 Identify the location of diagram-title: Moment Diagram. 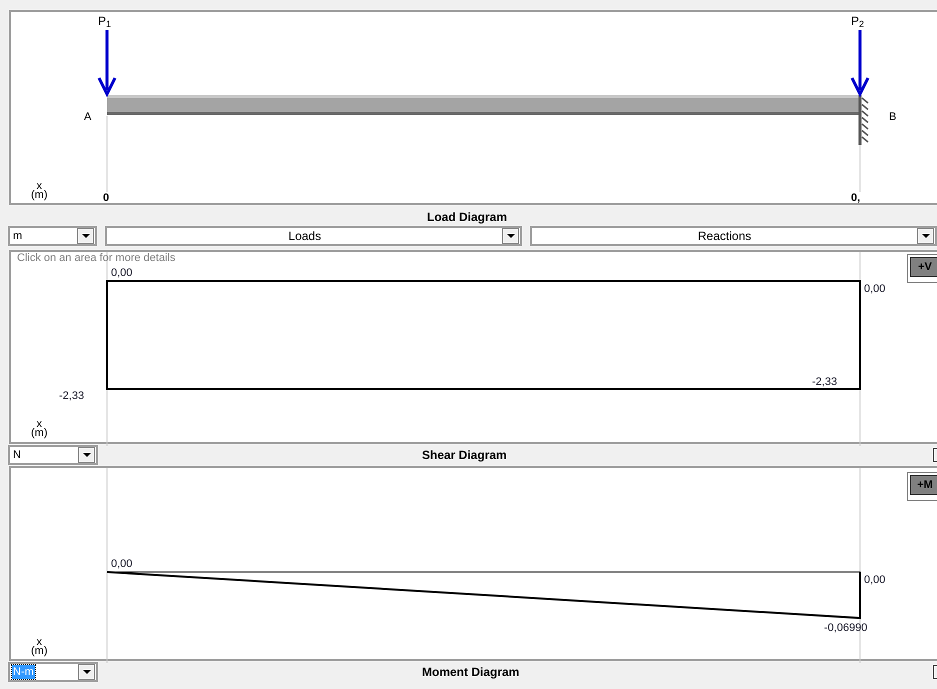
(471, 672).